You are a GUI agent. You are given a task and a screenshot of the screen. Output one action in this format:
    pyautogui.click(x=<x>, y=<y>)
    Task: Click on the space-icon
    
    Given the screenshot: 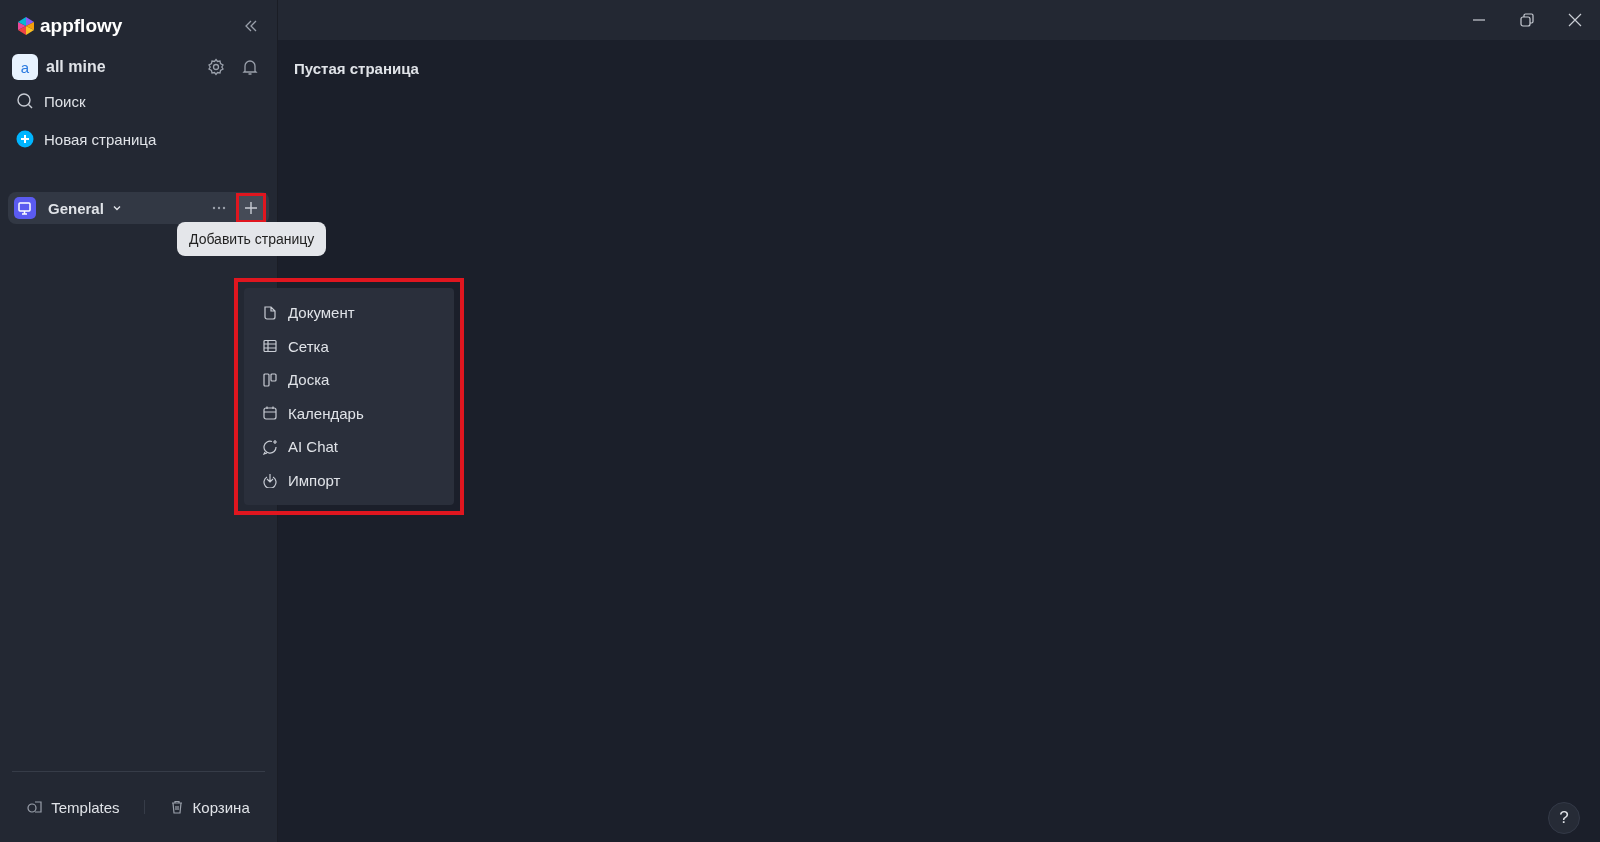 What is the action you would take?
    pyautogui.click(x=25, y=208)
    